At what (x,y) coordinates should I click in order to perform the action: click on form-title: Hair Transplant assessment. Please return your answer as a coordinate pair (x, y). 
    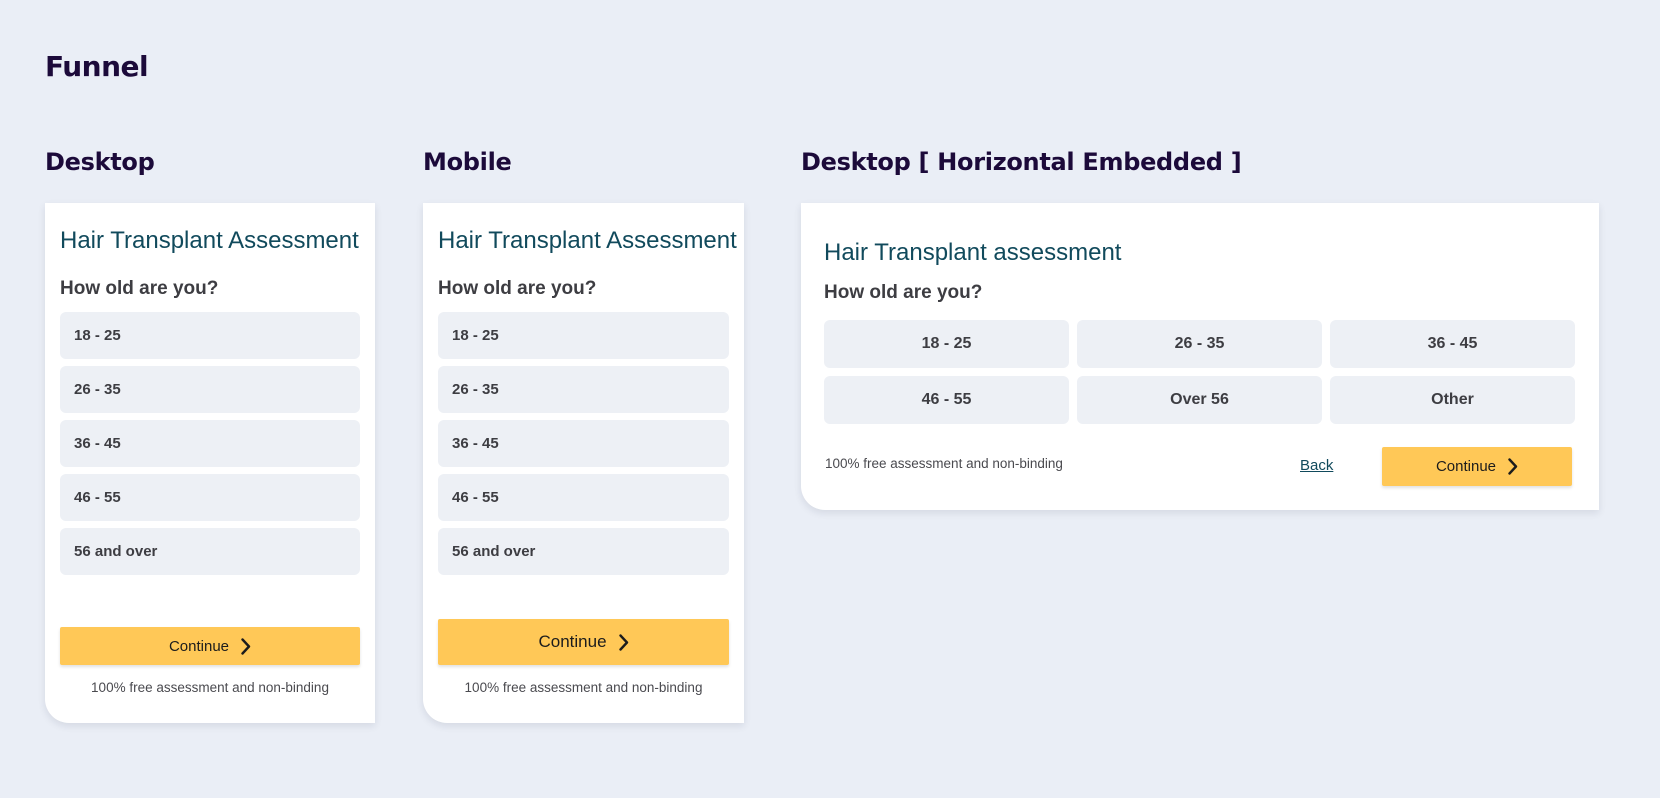
    Looking at the image, I should click on (973, 252).